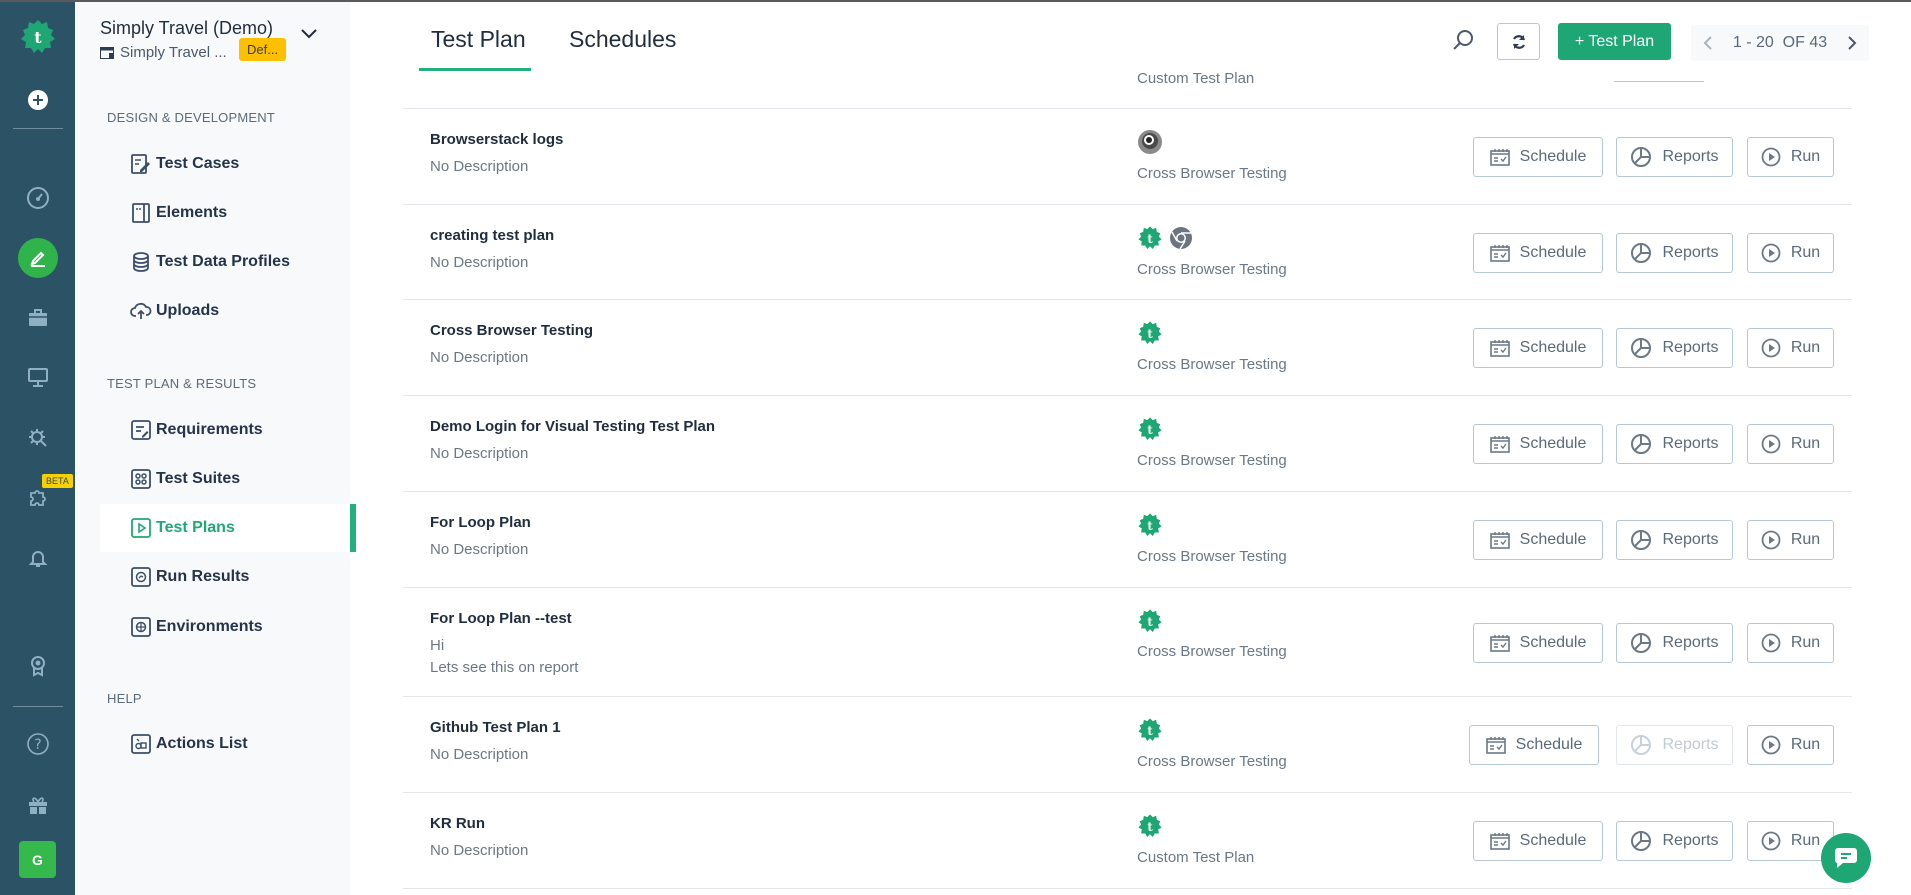  I want to click on prev-page-button, so click(1708, 43).